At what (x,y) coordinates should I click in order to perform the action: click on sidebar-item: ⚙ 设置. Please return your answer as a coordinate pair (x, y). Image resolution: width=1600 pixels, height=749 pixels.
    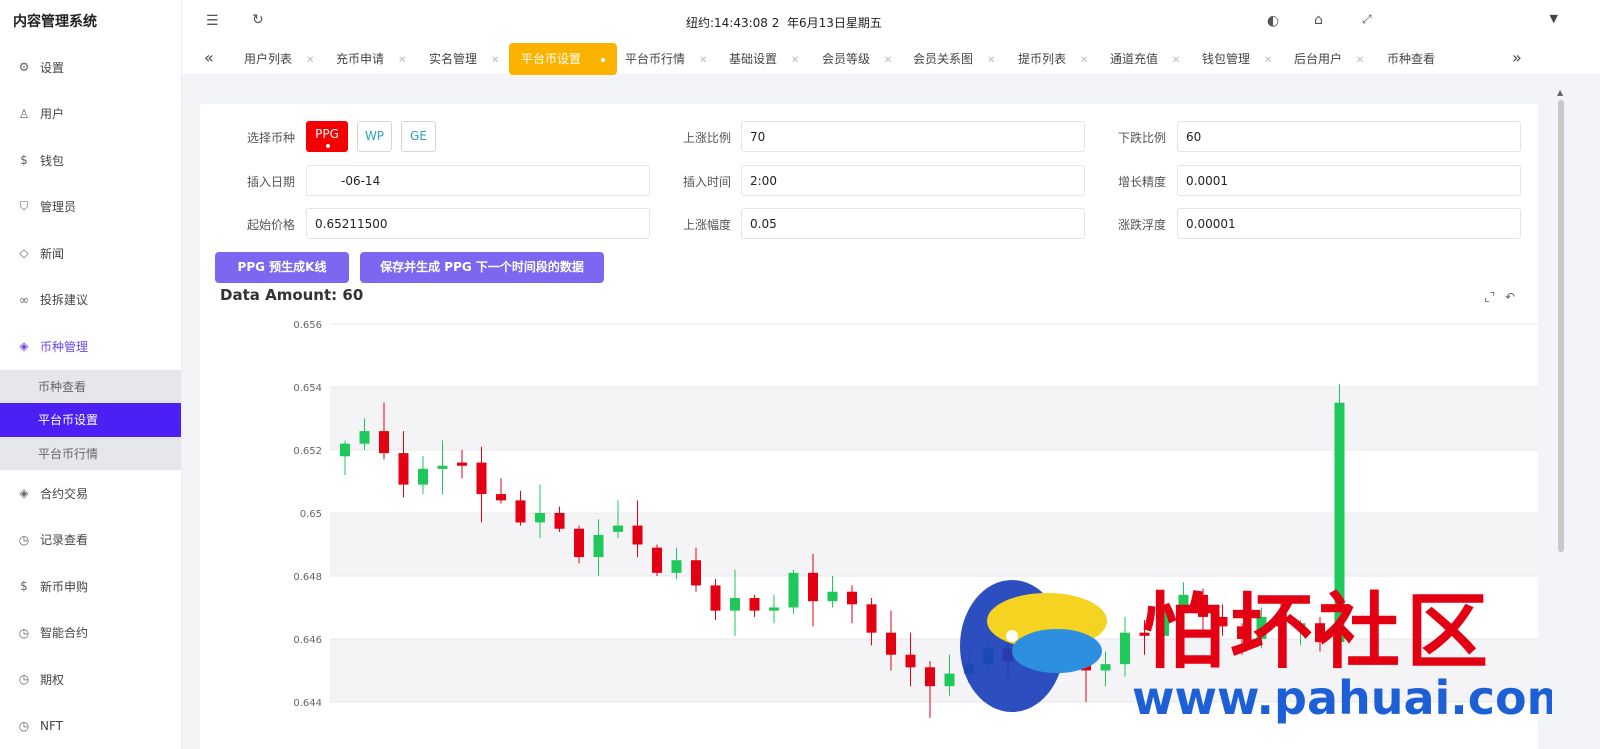
    Looking at the image, I should click on (90, 67).